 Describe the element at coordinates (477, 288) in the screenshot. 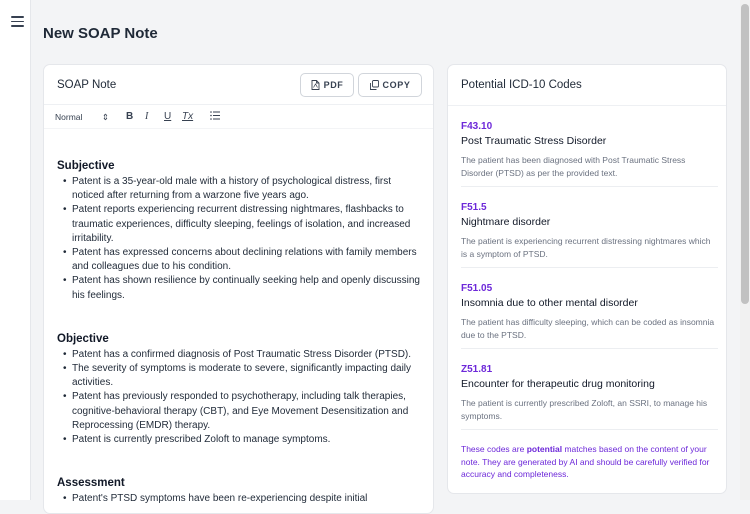

I see `icd-code: F51.05` at that location.